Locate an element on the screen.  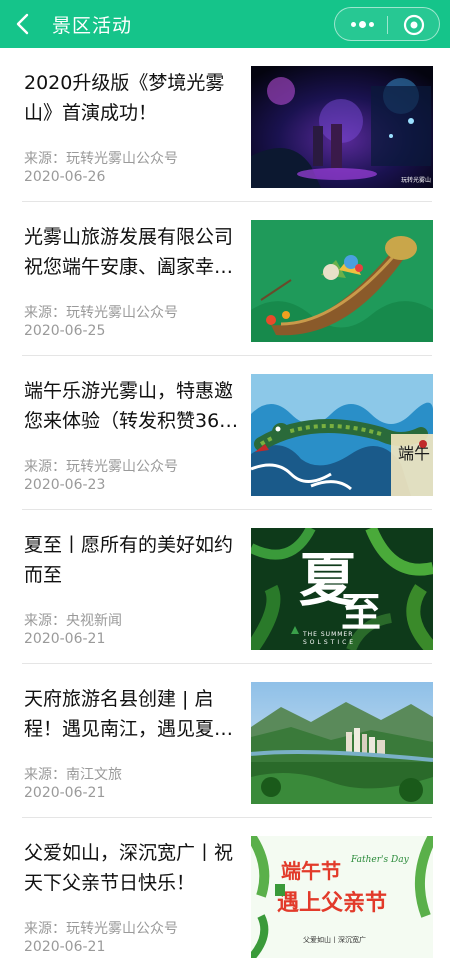
fathers-day-image: 端午节 遇上父亲节 Father's Day 父爱如山丨深沉宽广 is located at coordinates (342, 897).